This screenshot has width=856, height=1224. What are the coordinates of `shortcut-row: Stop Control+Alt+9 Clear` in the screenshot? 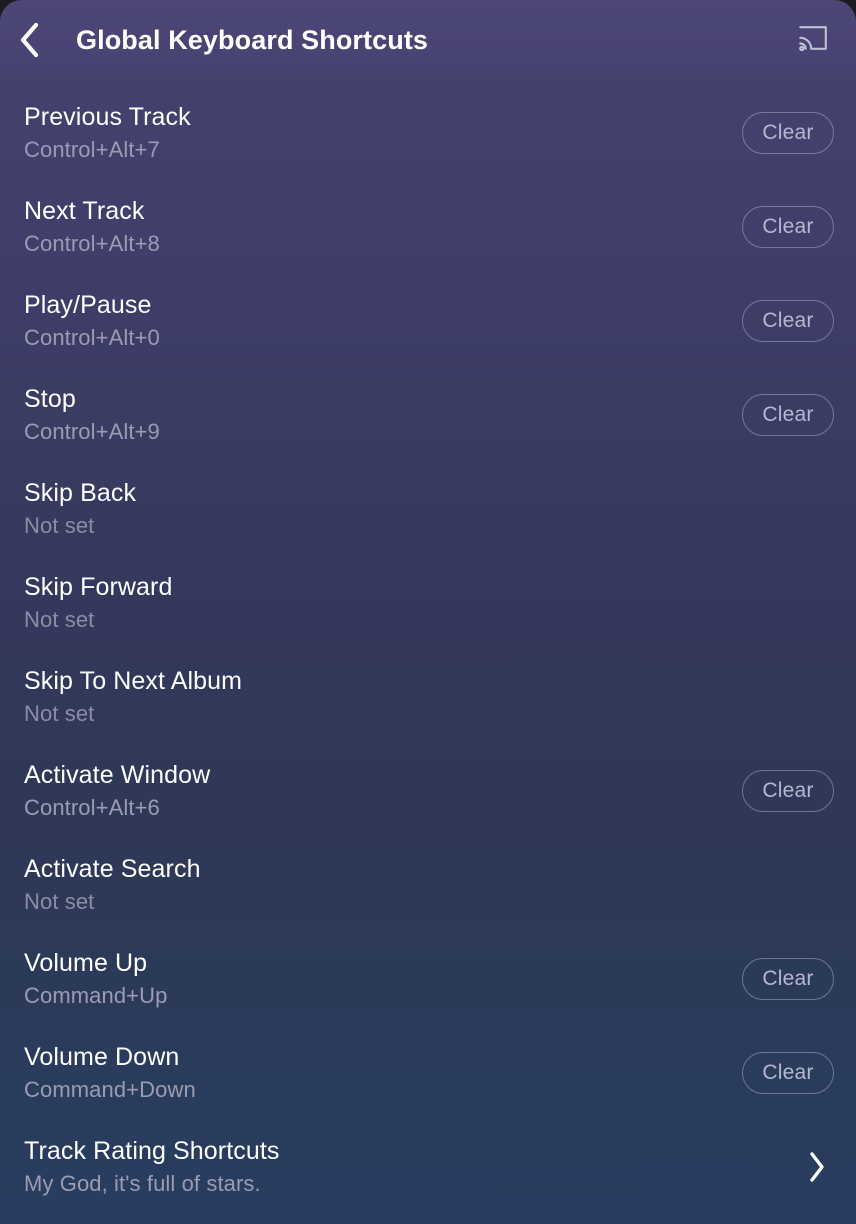 It's located at (428, 415).